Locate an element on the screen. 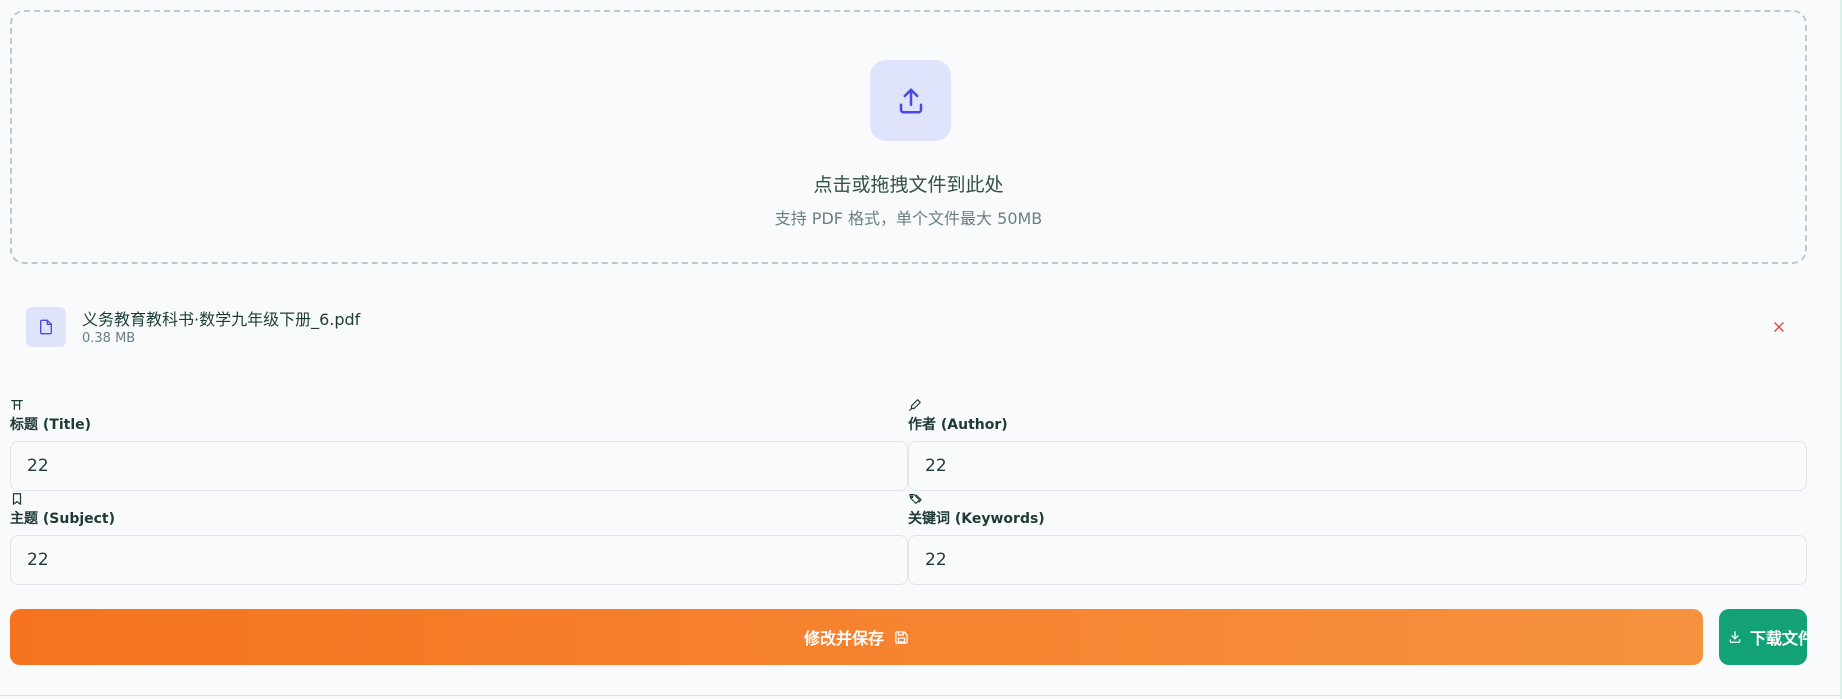 This screenshot has width=1842, height=699. file-name: 义务教育教科书·数学九年级下册_6.pdf is located at coordinates (221, 319).